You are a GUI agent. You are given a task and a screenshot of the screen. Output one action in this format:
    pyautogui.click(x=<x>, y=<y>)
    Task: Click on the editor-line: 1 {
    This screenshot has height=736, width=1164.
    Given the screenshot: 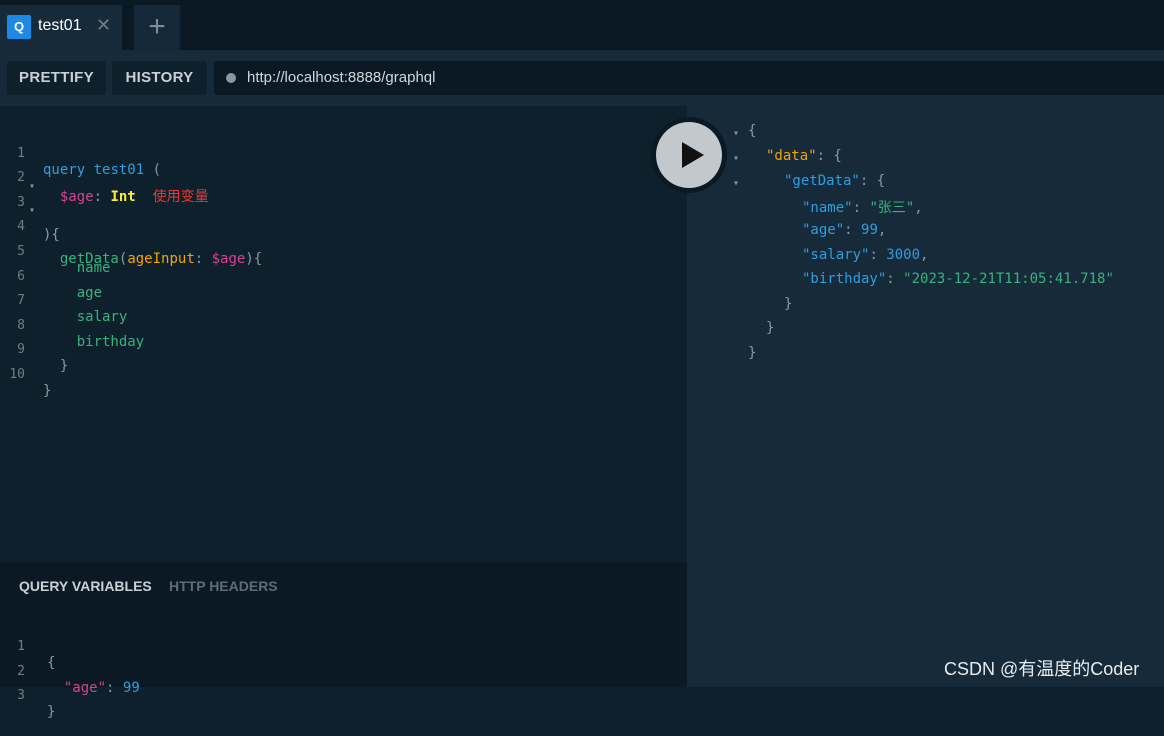 What is the action you would take?
    pyautogui.click(x=27, y=647)
    